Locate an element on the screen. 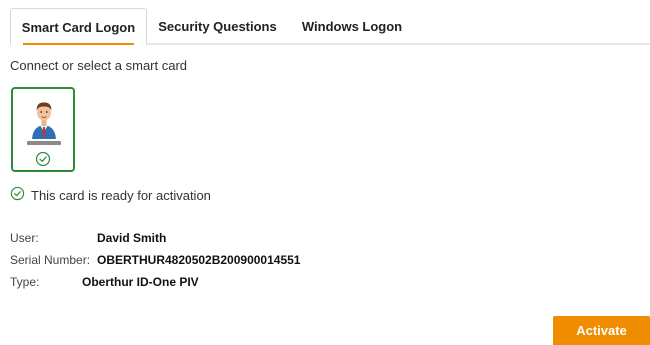 The height and width of the screenshot is (345, 650). smart-card-tile is located at coordinates (43, 129).